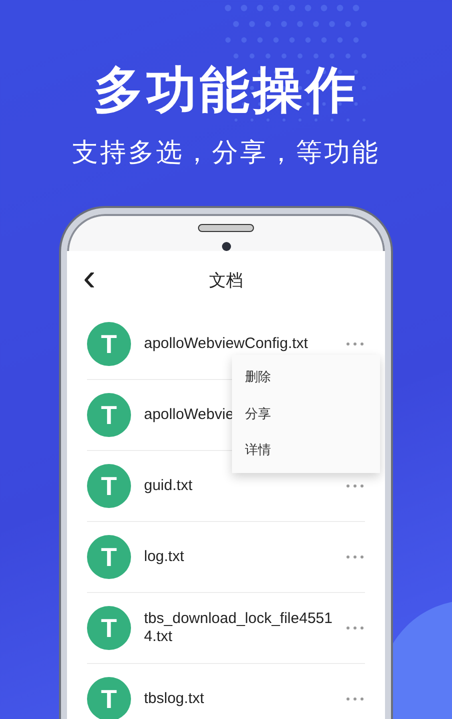  I want to click on back-button: ‹, so click(89, 278).